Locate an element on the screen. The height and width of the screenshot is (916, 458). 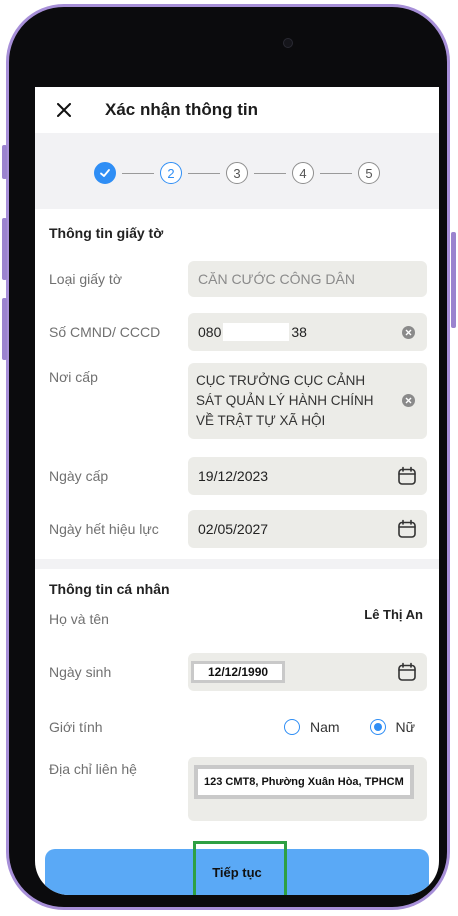
redacted-block is located at coordinates (256, 332).